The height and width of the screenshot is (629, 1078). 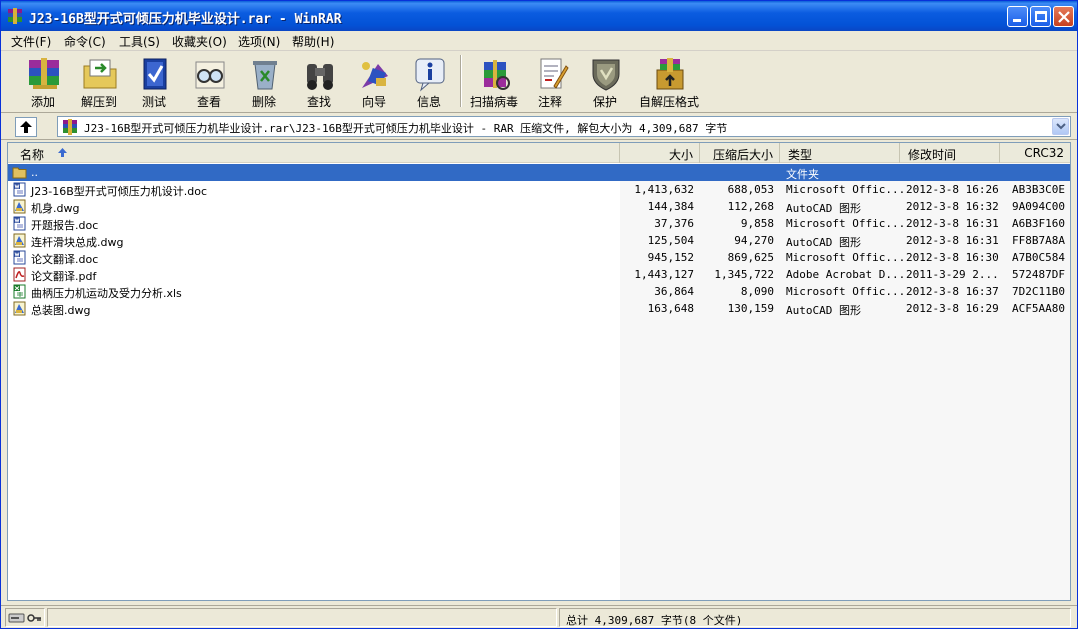 I want to click on wizard-icon, so click(x=375, y=75).